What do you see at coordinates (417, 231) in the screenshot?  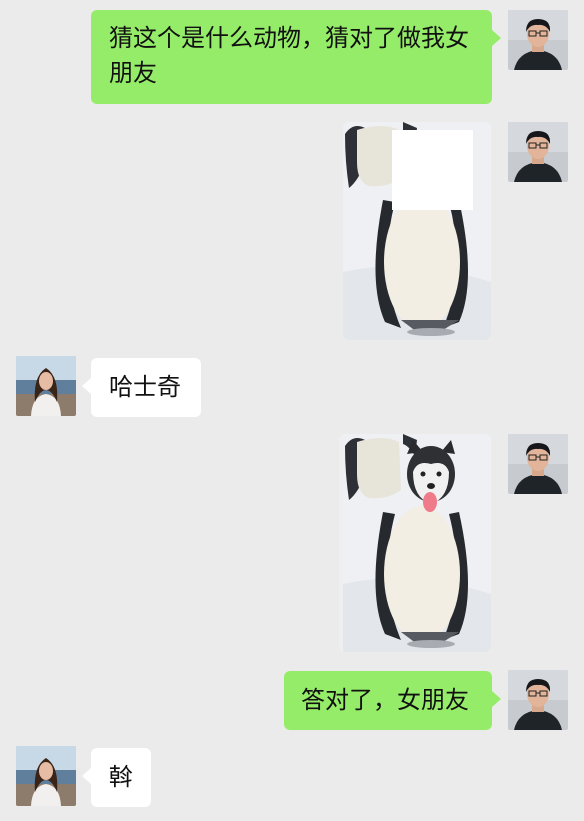 I see `penguin-image-covered` at bounding box center [417, 231].